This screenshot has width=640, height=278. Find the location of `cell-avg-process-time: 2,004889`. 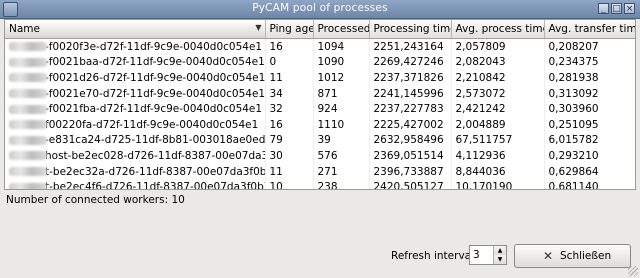

cell-avg-process-time: 2,004889 is located at coordinates (498, 124).